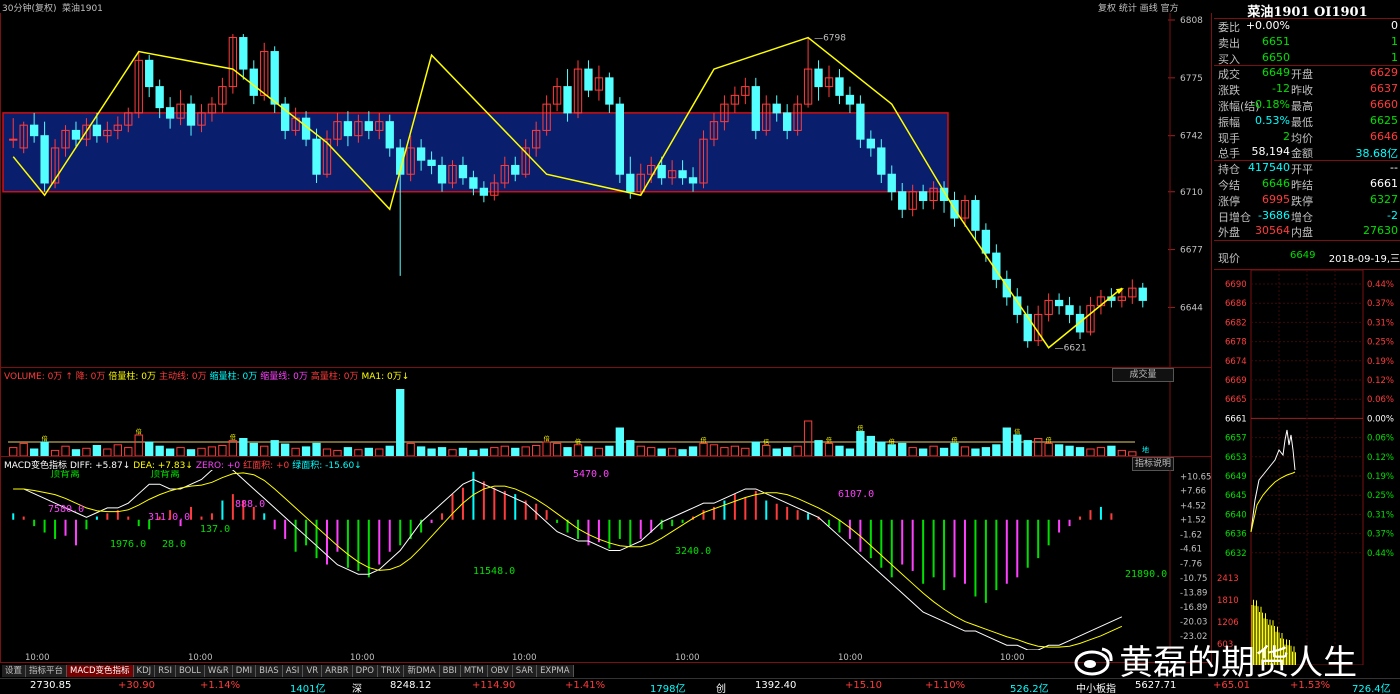 This screenshot has height=694, width=1400. I want to click on intraday-price-tick: 6645, so click(1236, 496).